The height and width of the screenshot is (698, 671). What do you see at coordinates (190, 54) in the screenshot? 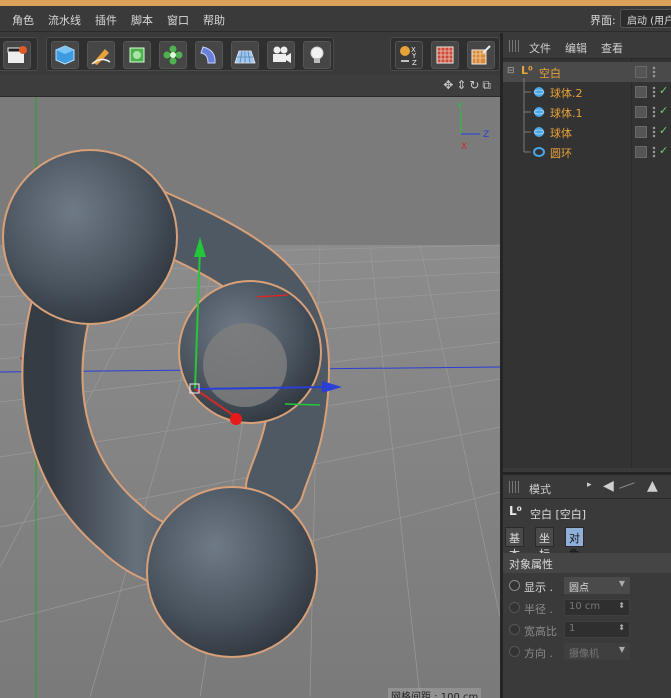
I see `toolbar-group-objects` at bounding box center [190, 54].